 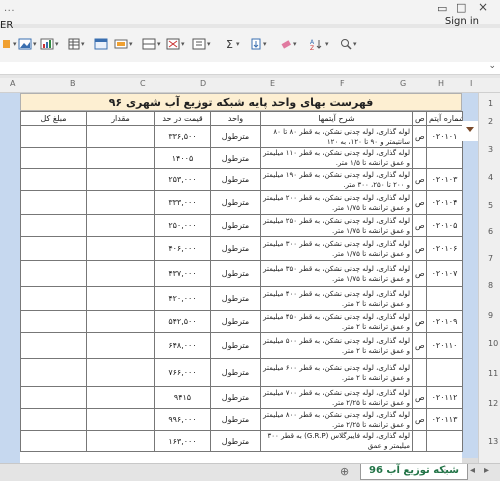 What do you see at coordinates (27, 44) in the screenshot?
I see `insert-image-button: ▾` at bounding box center [27, 44].